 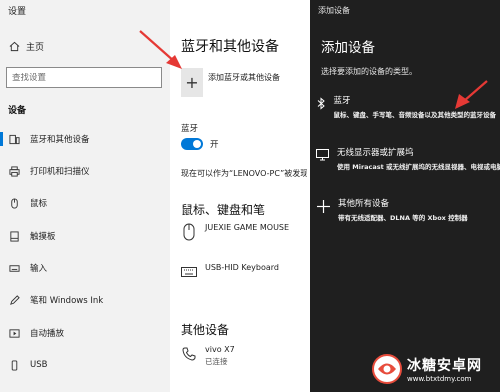 I want to click on sidebar-item-usb: USB, so click(x=85, y=365).